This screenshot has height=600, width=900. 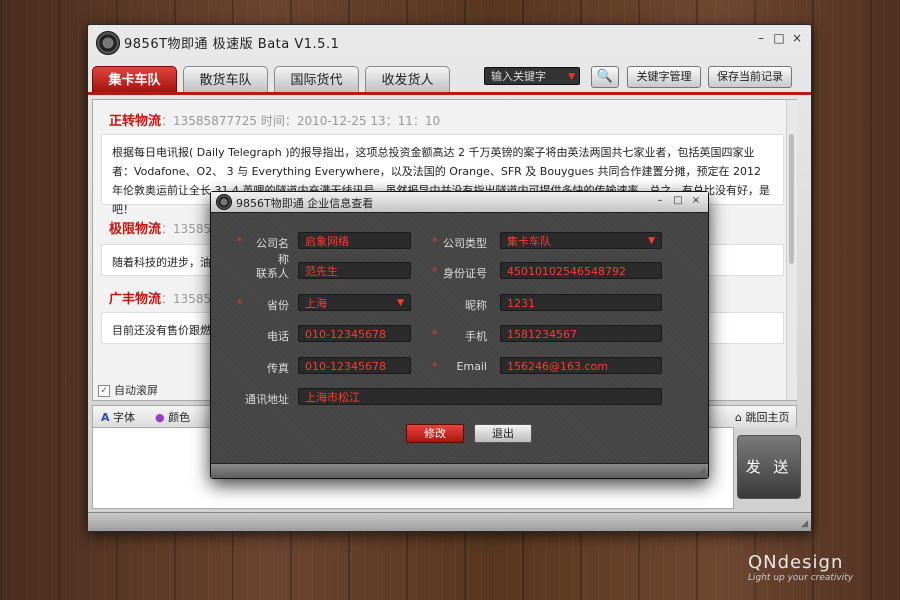 What do you see at coordinates (465, 273) in the screenshot?
I see `id-number-label: 身份证号` at bounding box center [465, 273].